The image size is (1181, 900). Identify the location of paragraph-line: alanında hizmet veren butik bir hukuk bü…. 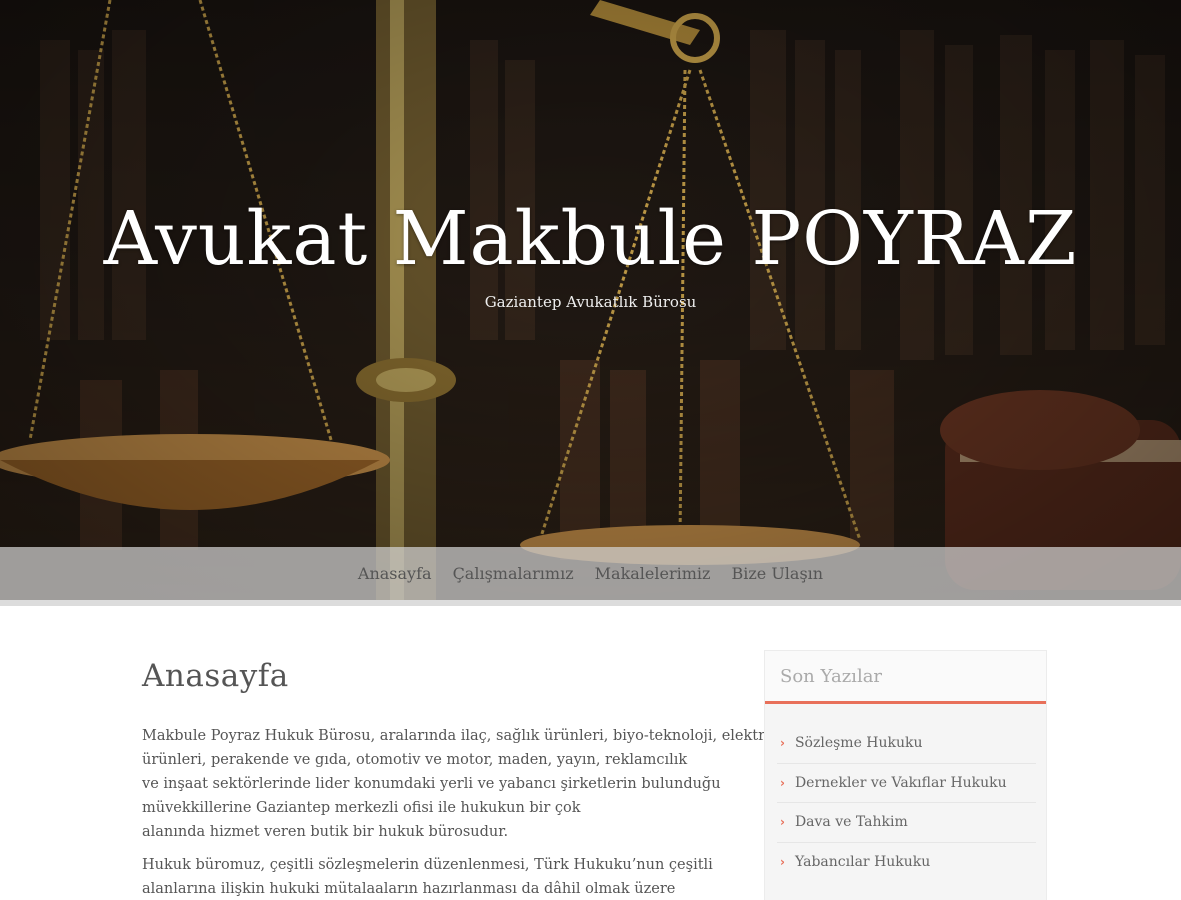
(325, 832).